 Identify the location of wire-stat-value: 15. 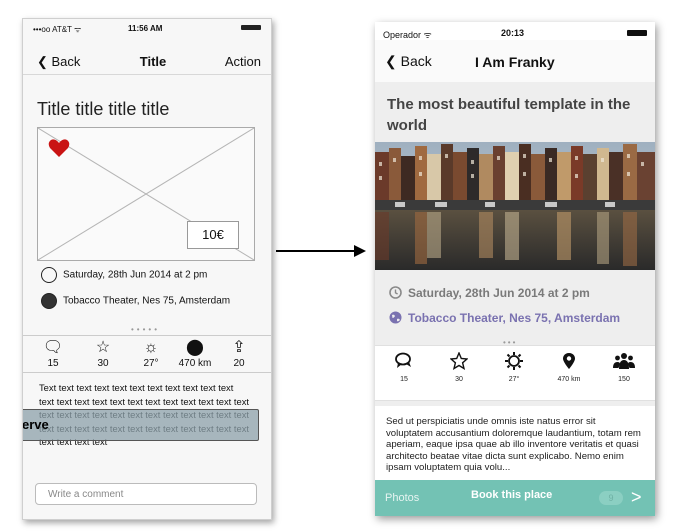
(53, 363).